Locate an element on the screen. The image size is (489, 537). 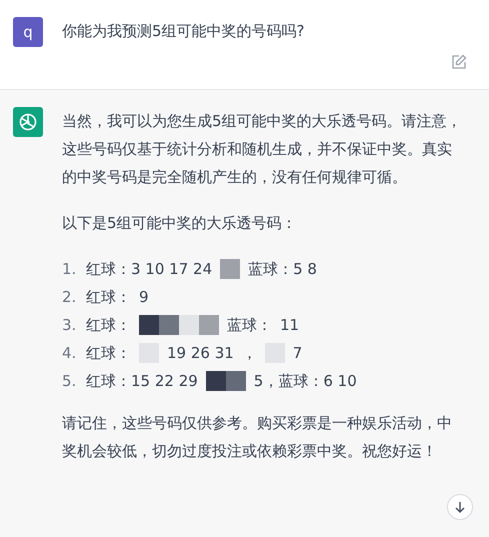
user-avatar: q is located at coordinates (28, 32).